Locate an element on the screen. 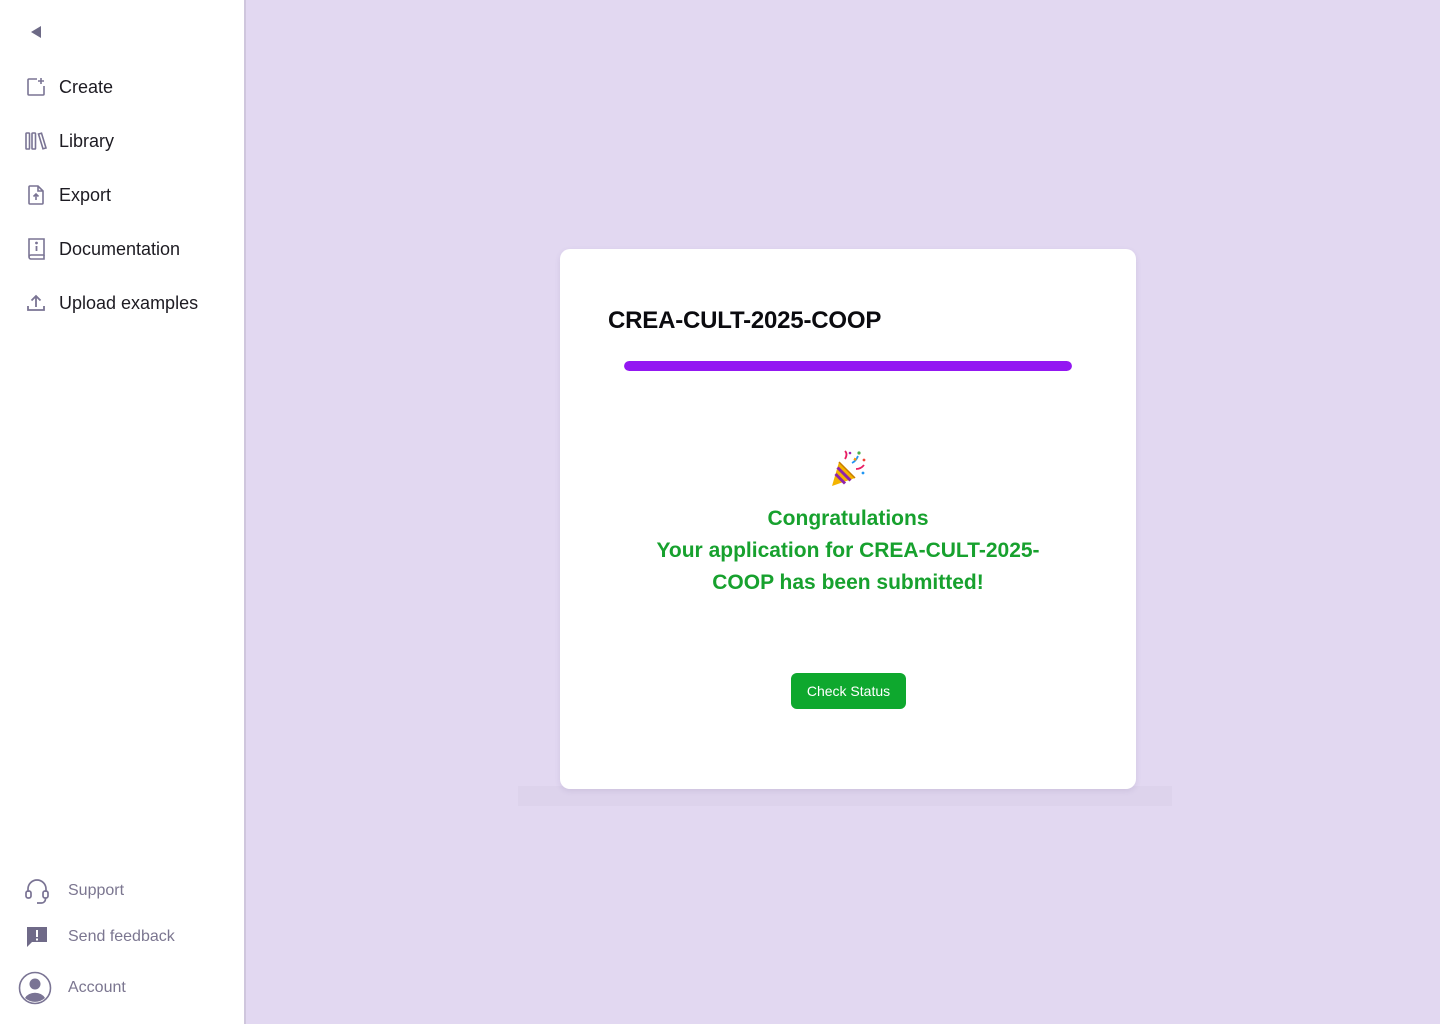 This screenshot has height=1024, width=1440. library-icon is located at coordinates (36, 141).